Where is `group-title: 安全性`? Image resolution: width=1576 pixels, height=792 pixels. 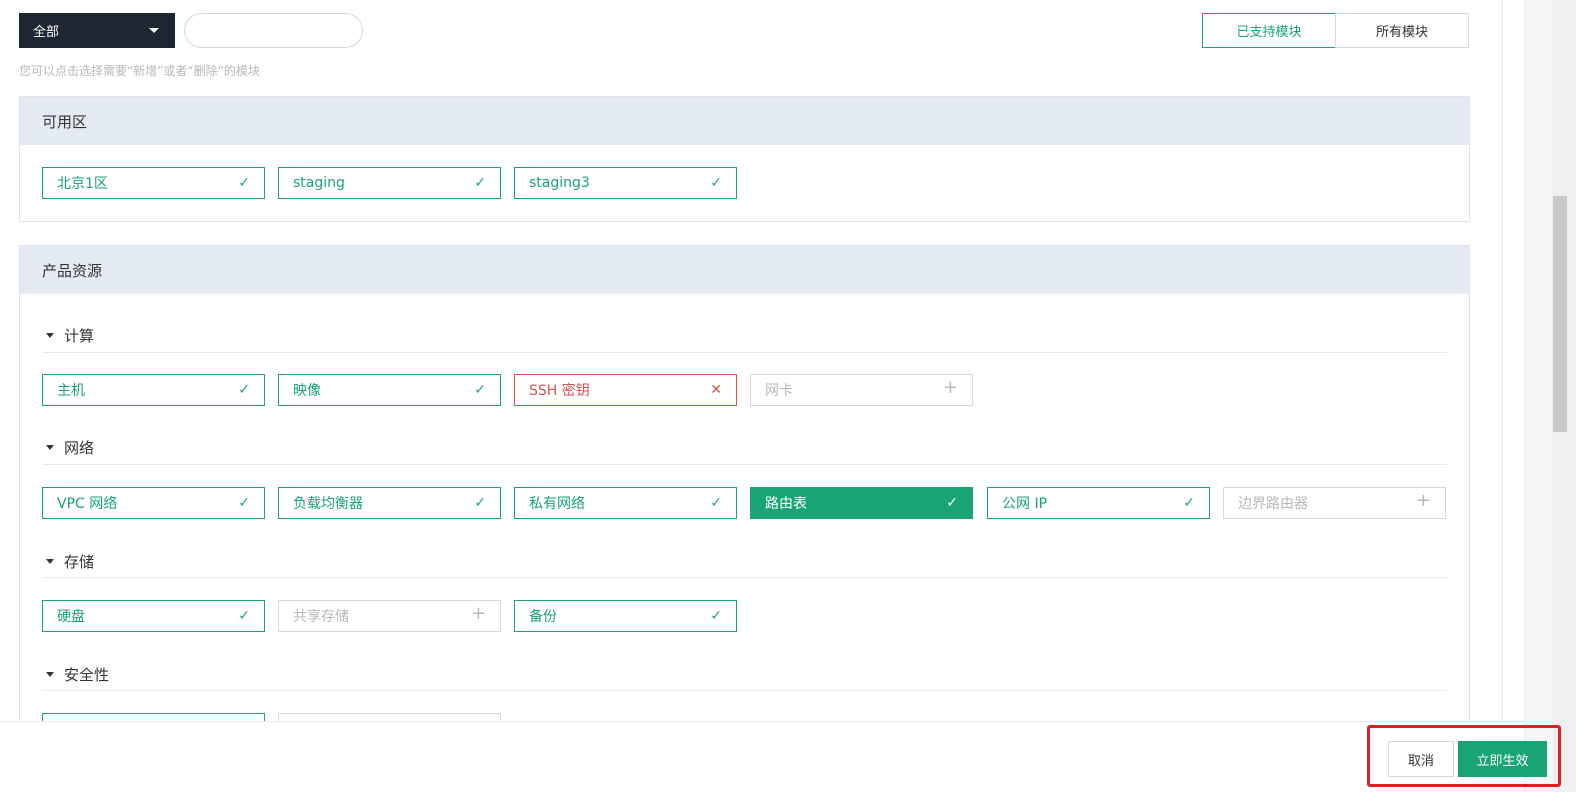 group-title: 安全性 is located at coordinates (87, 675).